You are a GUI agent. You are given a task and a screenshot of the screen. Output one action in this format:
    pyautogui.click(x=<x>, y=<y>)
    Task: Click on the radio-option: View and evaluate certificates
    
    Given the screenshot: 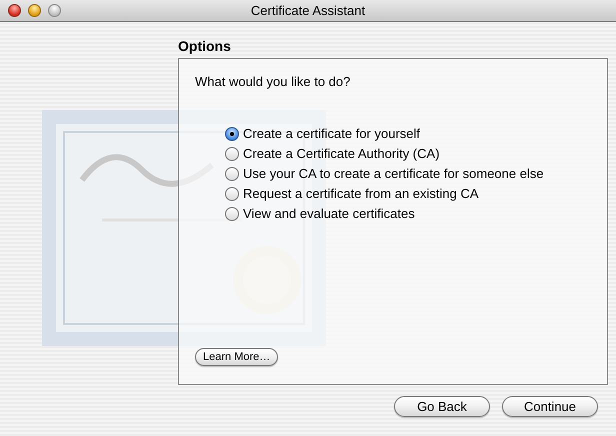 What is the action you would take?
    pyautogui.click(x=408, y=214)
    